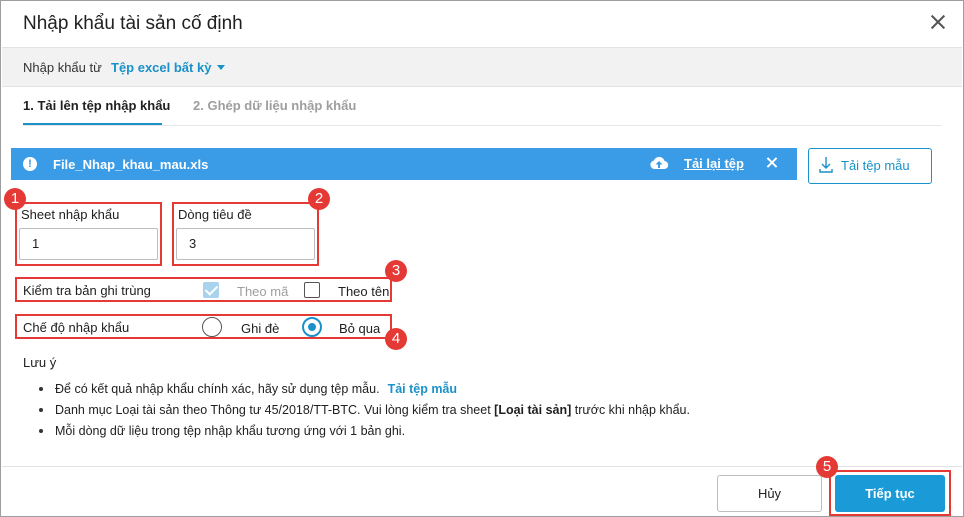 The height and width of the screenshot is (517, 964). Describe the element at coordinates (221, 67) in the screenshot. I see `caret-down-icon` at that location.